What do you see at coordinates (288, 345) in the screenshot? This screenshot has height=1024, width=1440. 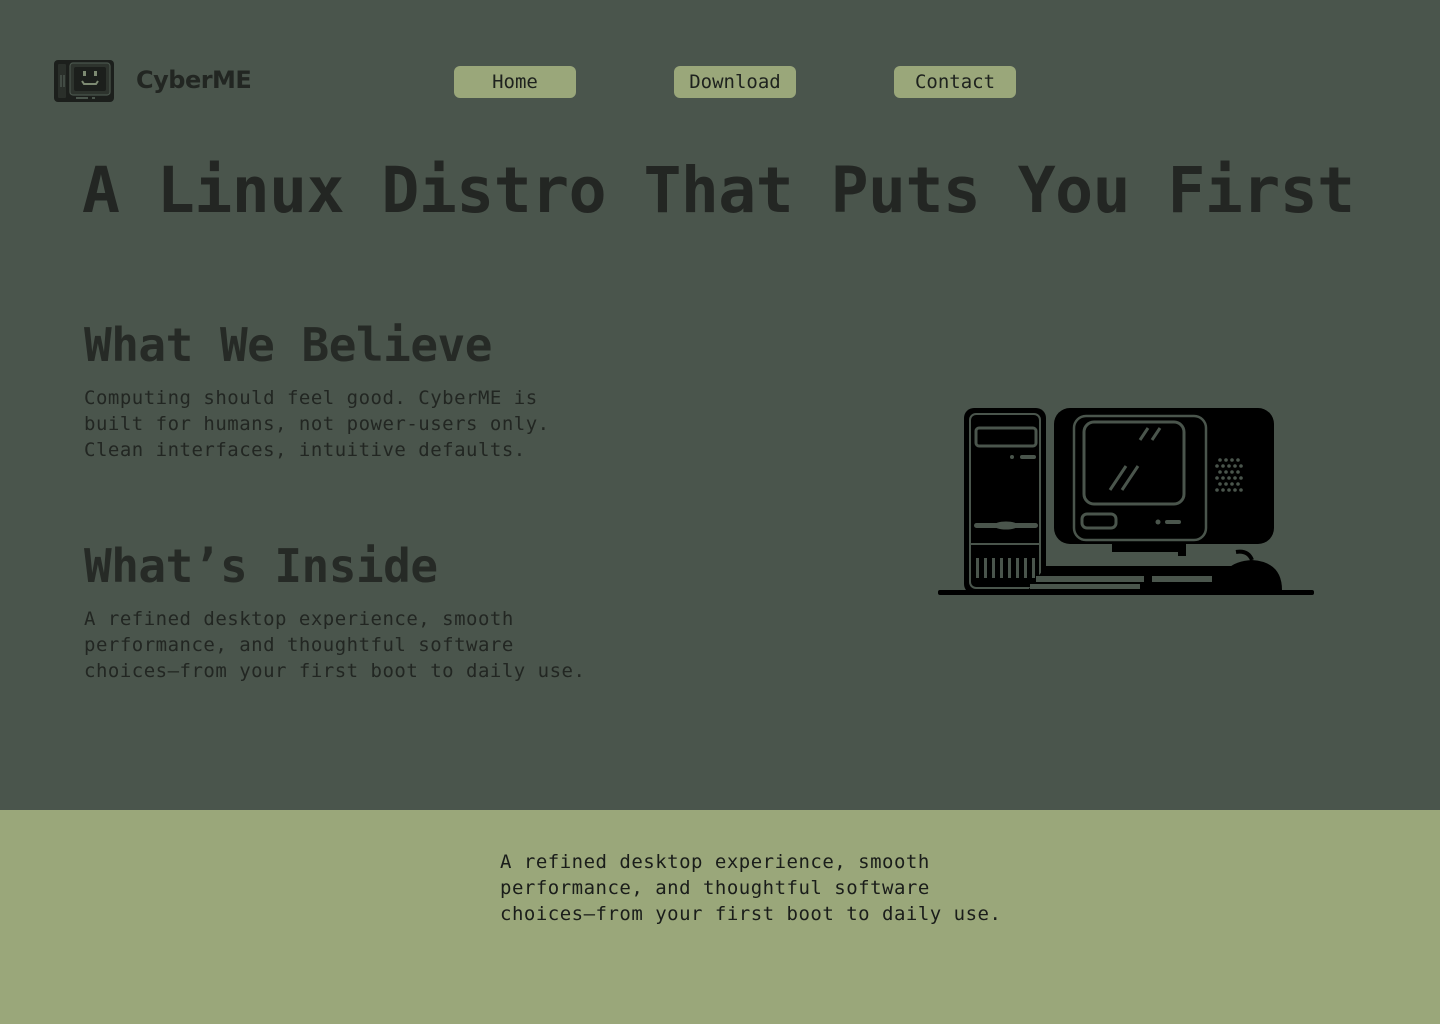 I see `section-title-believe: What We Believe` at bounding box center [288, 345].